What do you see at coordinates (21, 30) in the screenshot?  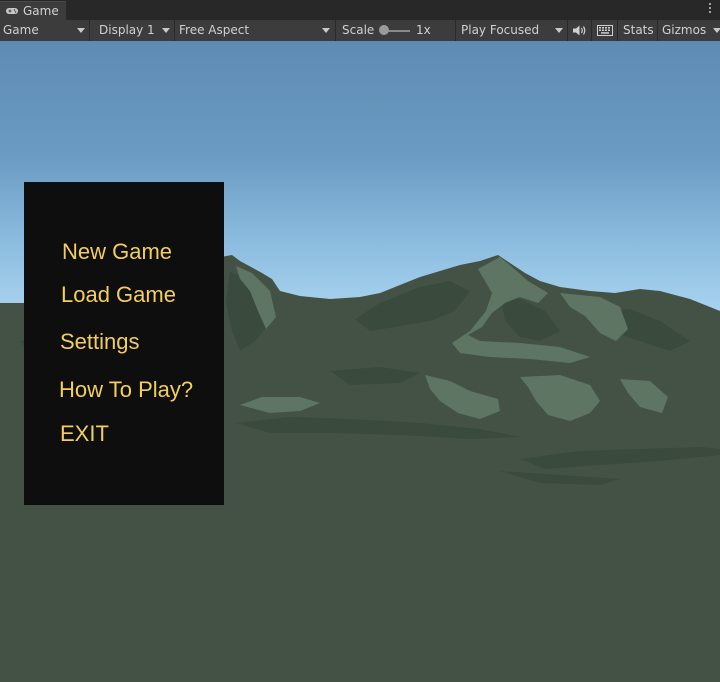 I see `view-select-label: Game` at bounding box center [21, 30].